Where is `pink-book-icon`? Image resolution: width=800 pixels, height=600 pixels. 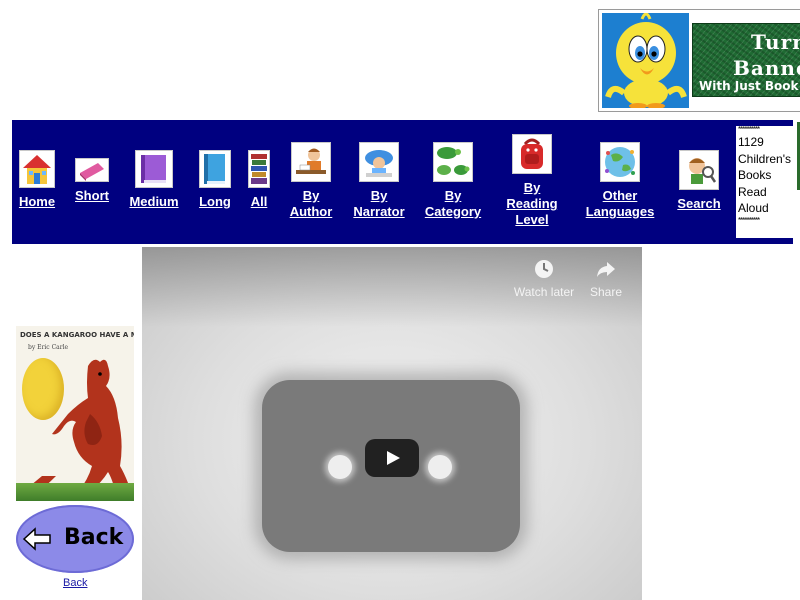
pink-book-icon is located at coordinates (92, 170).